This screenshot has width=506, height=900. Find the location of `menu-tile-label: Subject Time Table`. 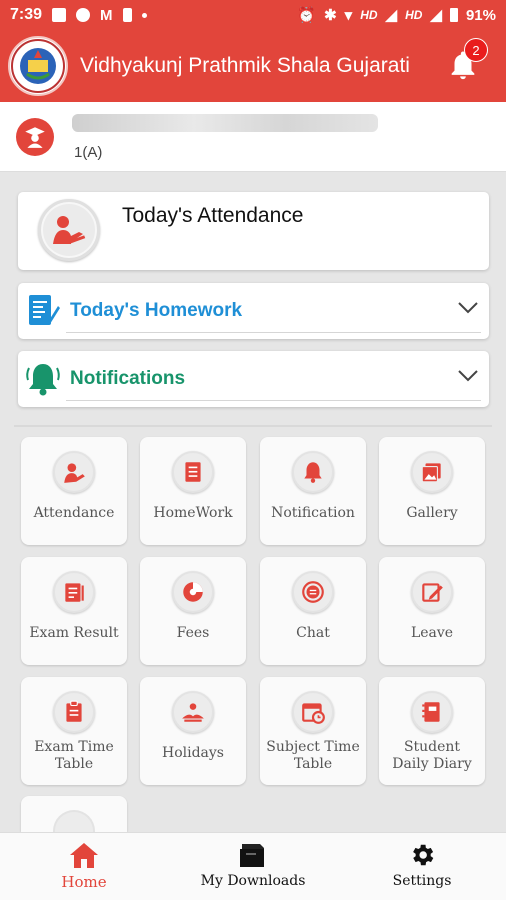

menu-tile-label: Subject Time Table is located at coordinates (313, 755).